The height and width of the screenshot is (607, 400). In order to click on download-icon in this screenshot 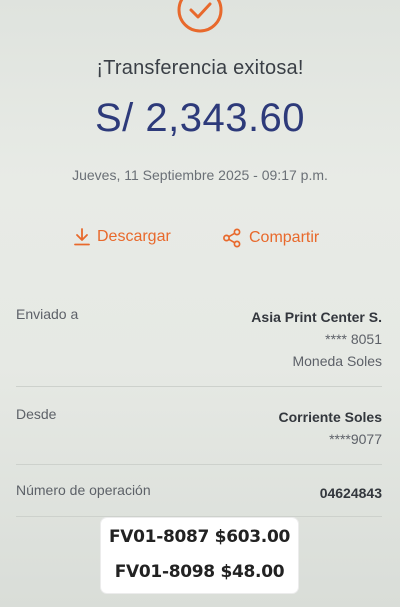, I will do `click(82, 237)`.